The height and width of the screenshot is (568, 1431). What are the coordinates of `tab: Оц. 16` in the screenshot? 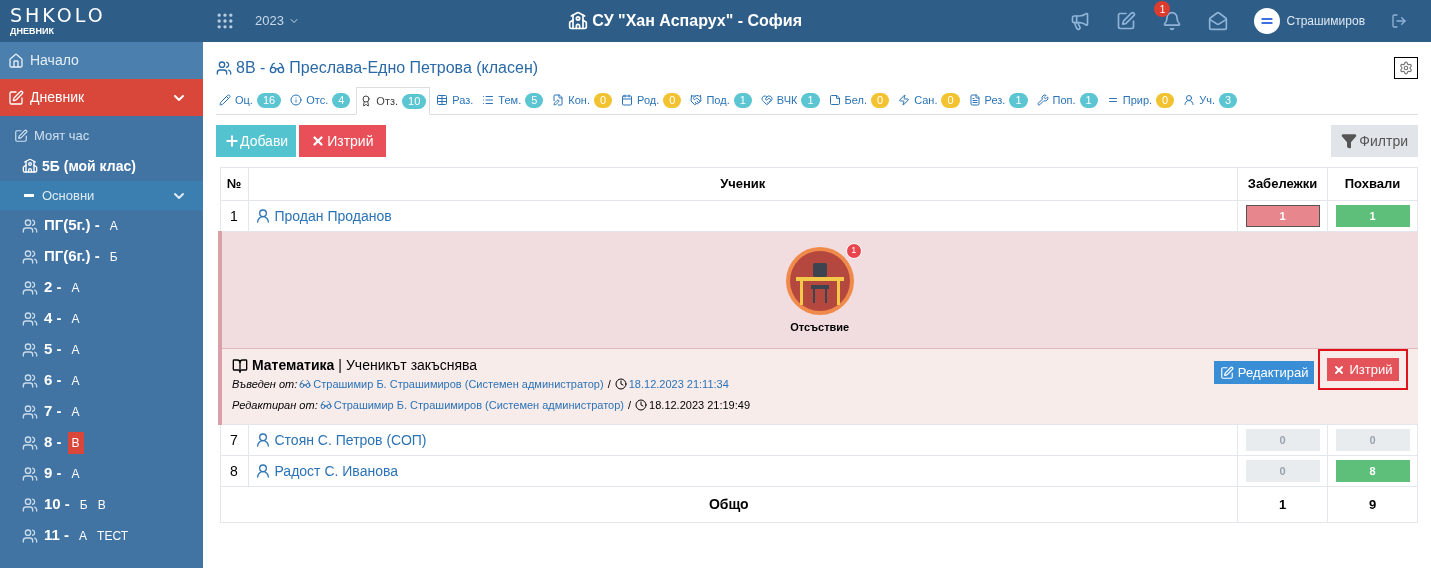 It's located at (250, 100).